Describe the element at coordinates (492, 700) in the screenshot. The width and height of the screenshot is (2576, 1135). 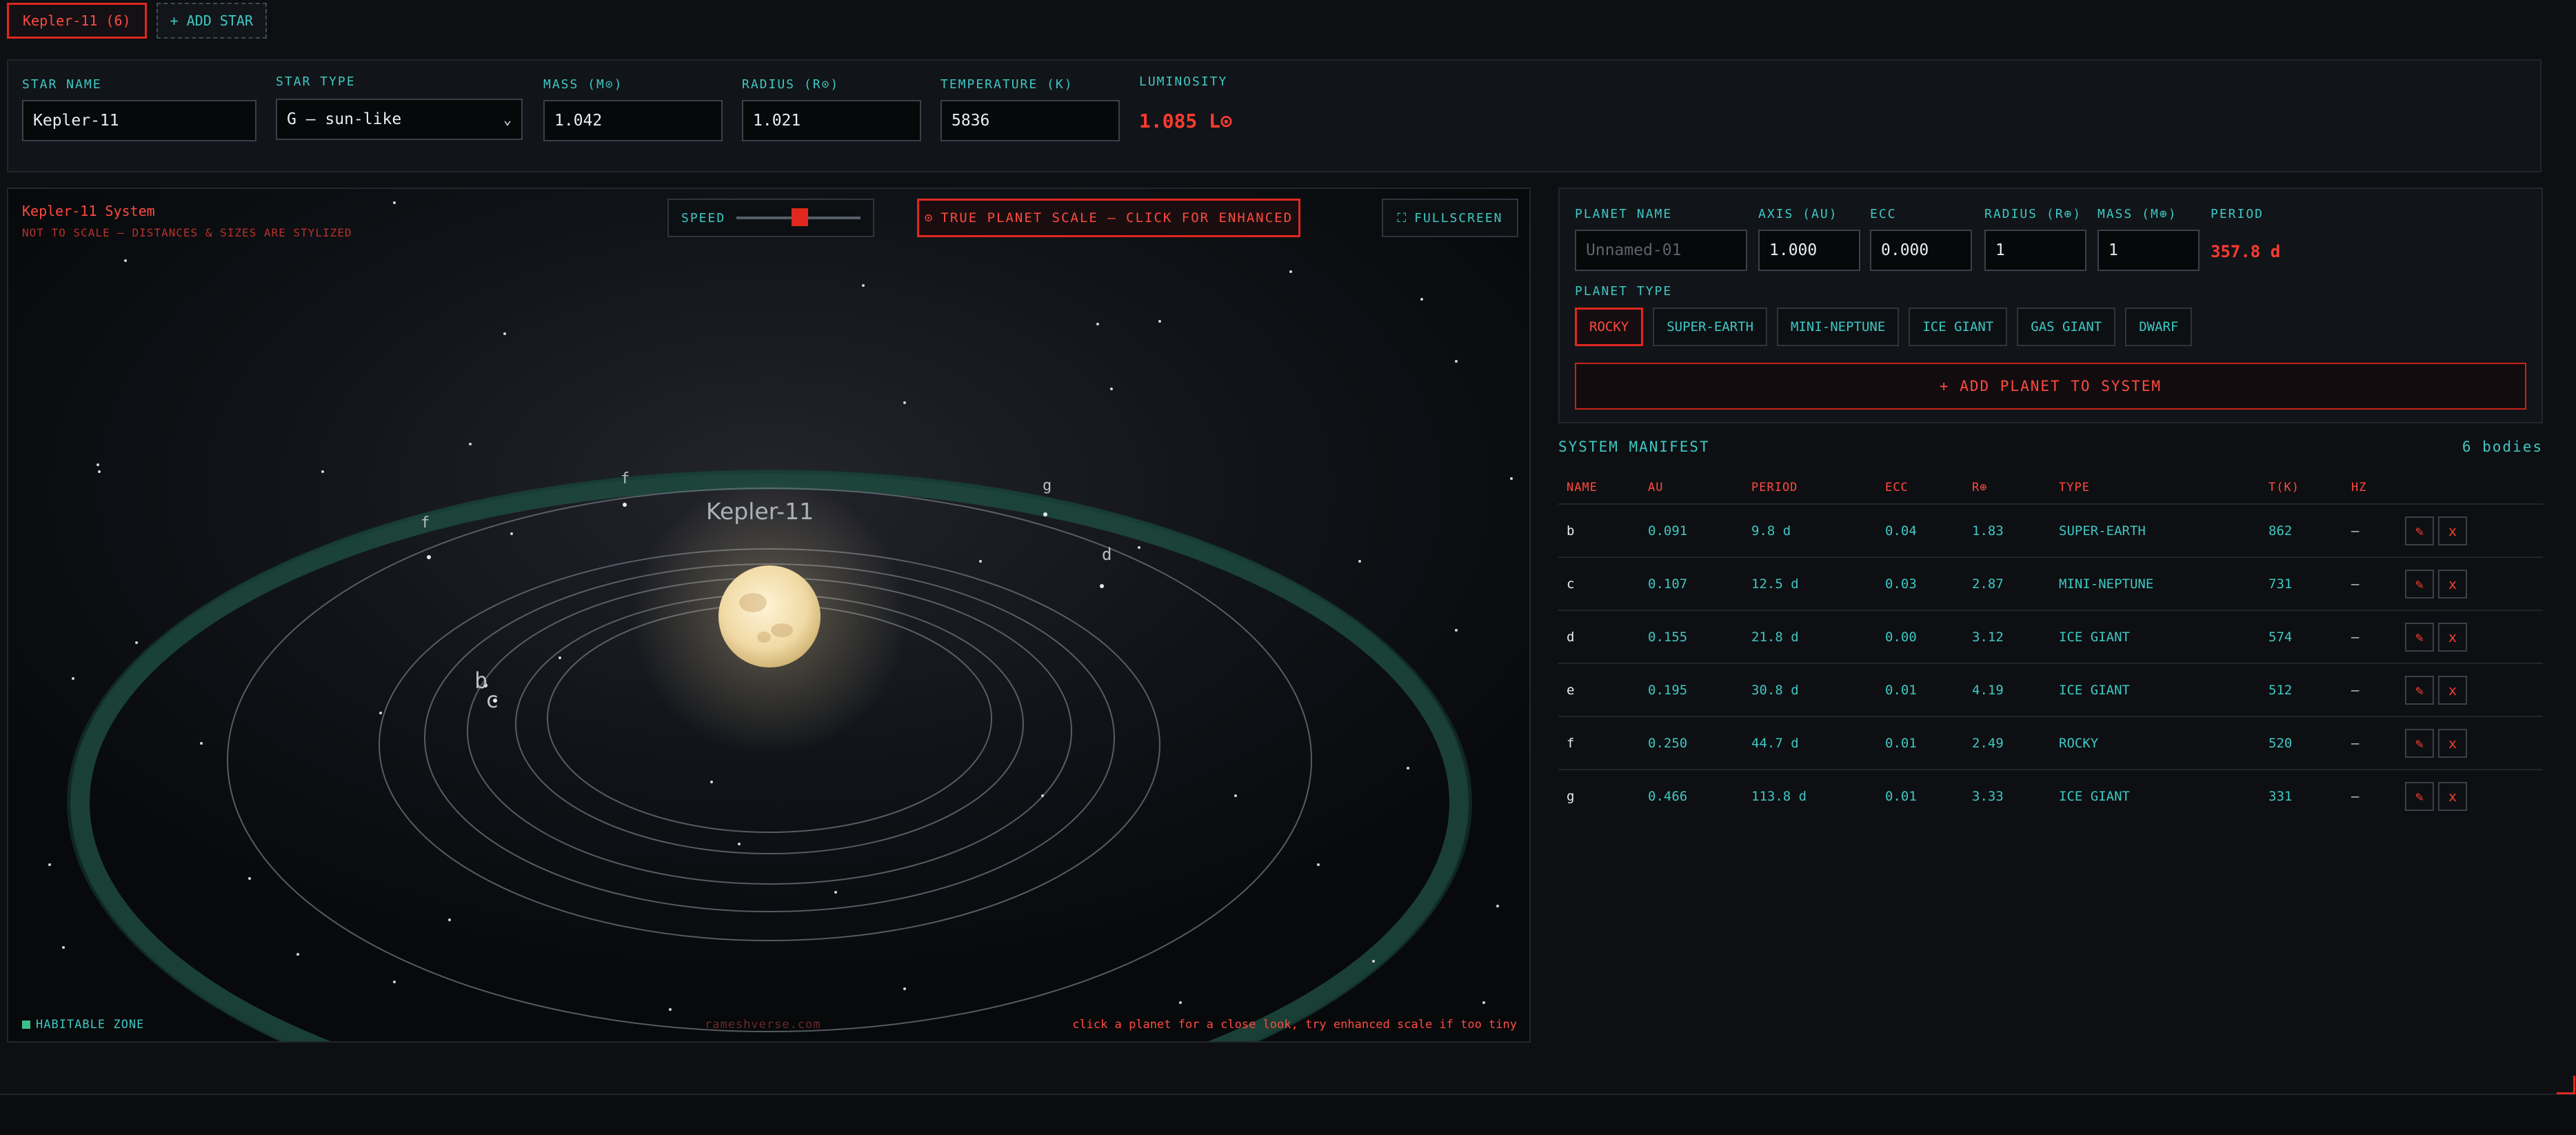
I see `planet-label-c: c` at that location.